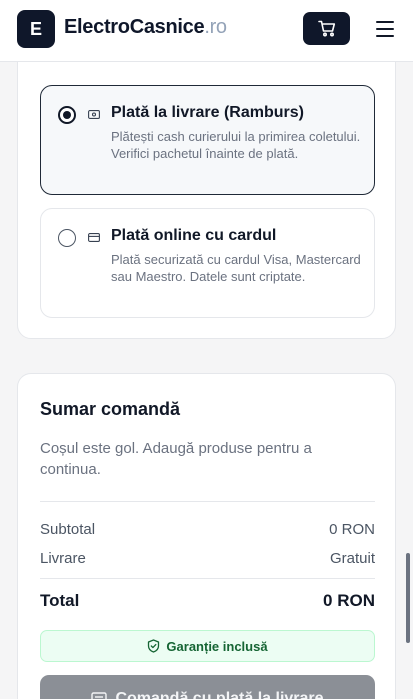 The image size is (413, 699). I want to click on cart-icon, so click(326, 28).